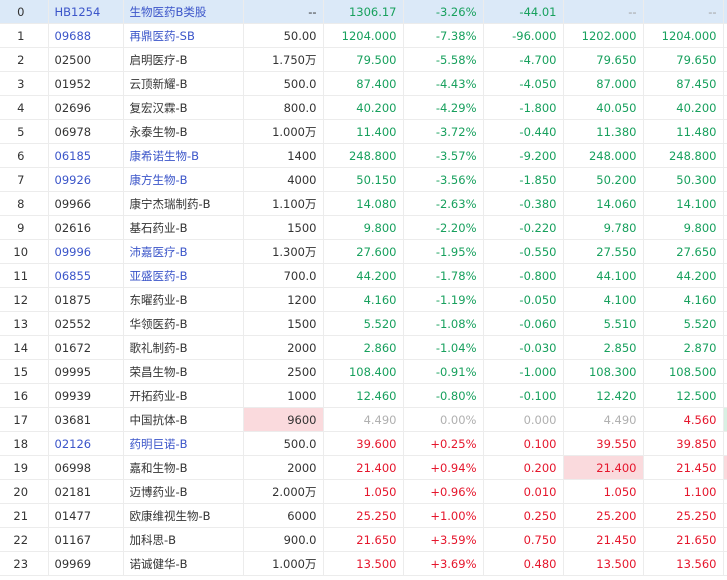 Image resolution: width=727 pixels, height=580 pixels. What do you see at coordinates (603, 371) in the screenshot?
I see `bid-price: 108.300` at bounding box center [603, 371].